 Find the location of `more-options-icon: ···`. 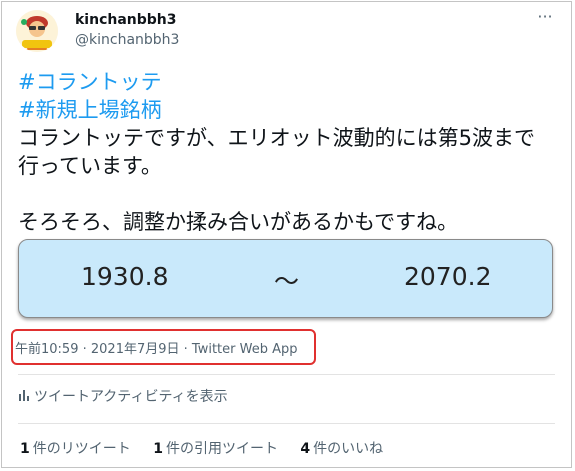

more-options-icon: ··· is located at coordinates (545, 18).